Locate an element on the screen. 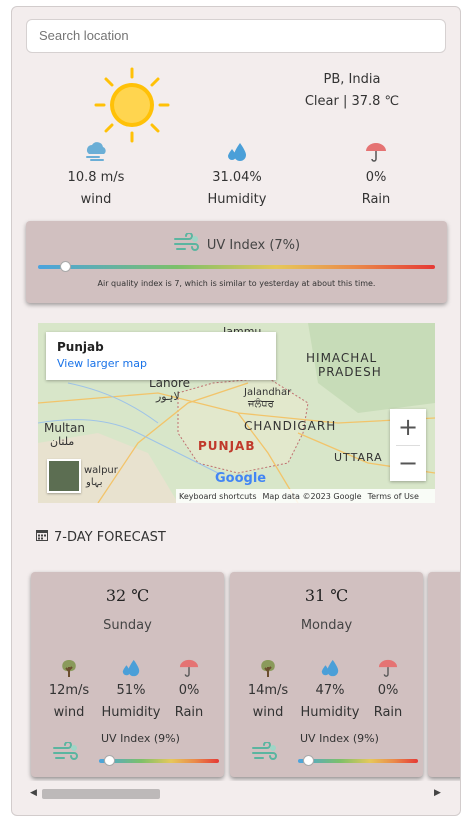  humidity-label: Humidity is located at coordinates (237, 199).